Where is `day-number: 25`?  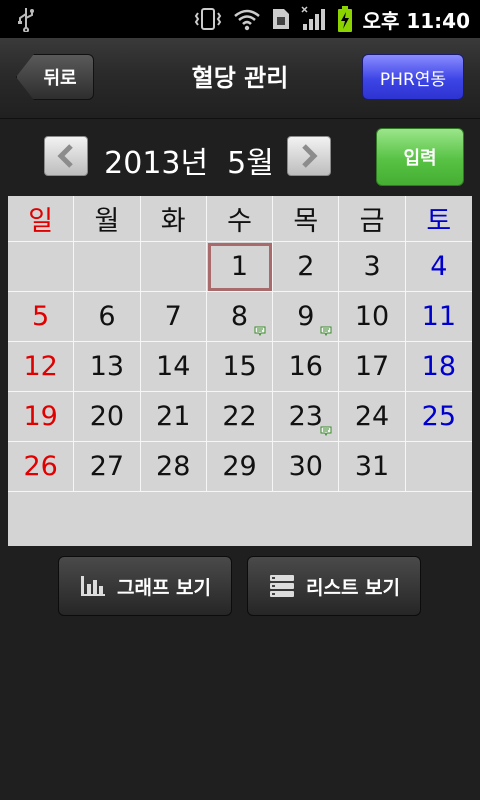 day-number: 25 is located at coordinates (439, 416).